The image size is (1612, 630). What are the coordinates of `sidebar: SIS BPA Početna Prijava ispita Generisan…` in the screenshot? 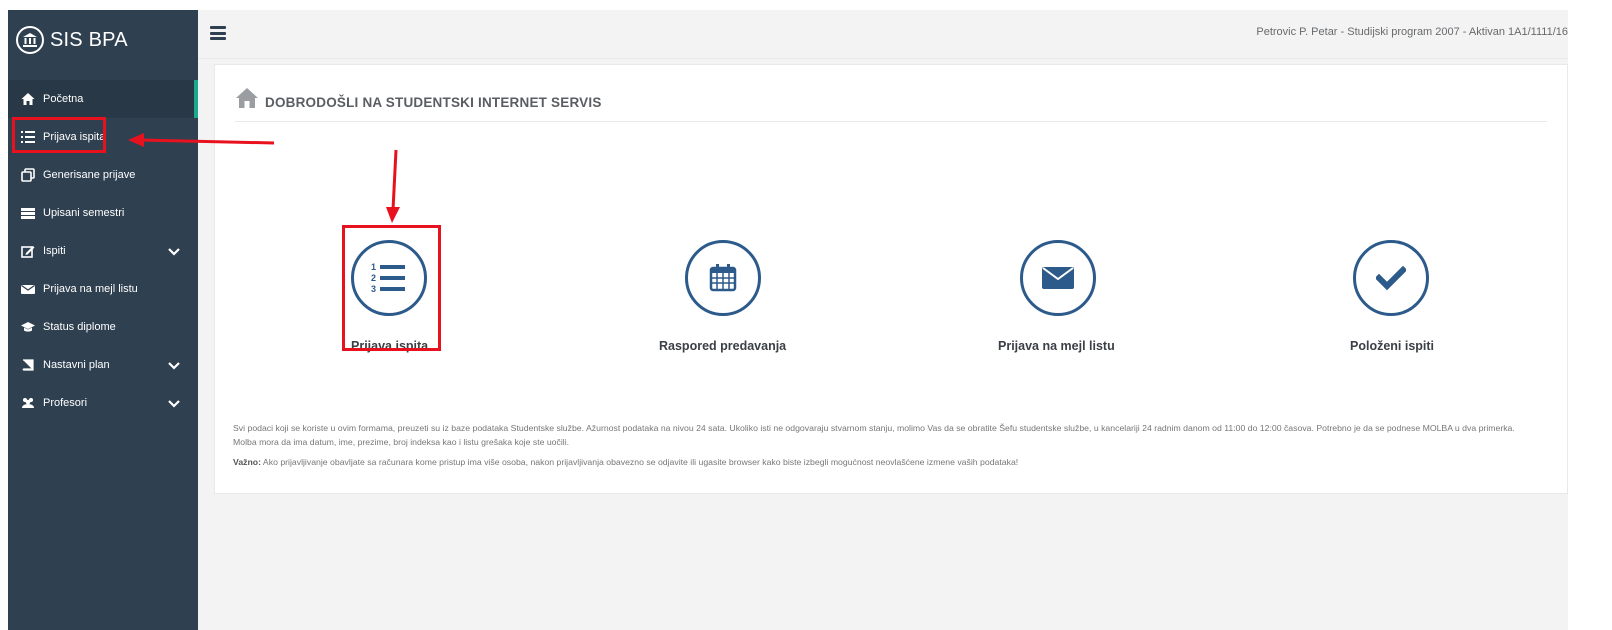 It's located at (103, 320).